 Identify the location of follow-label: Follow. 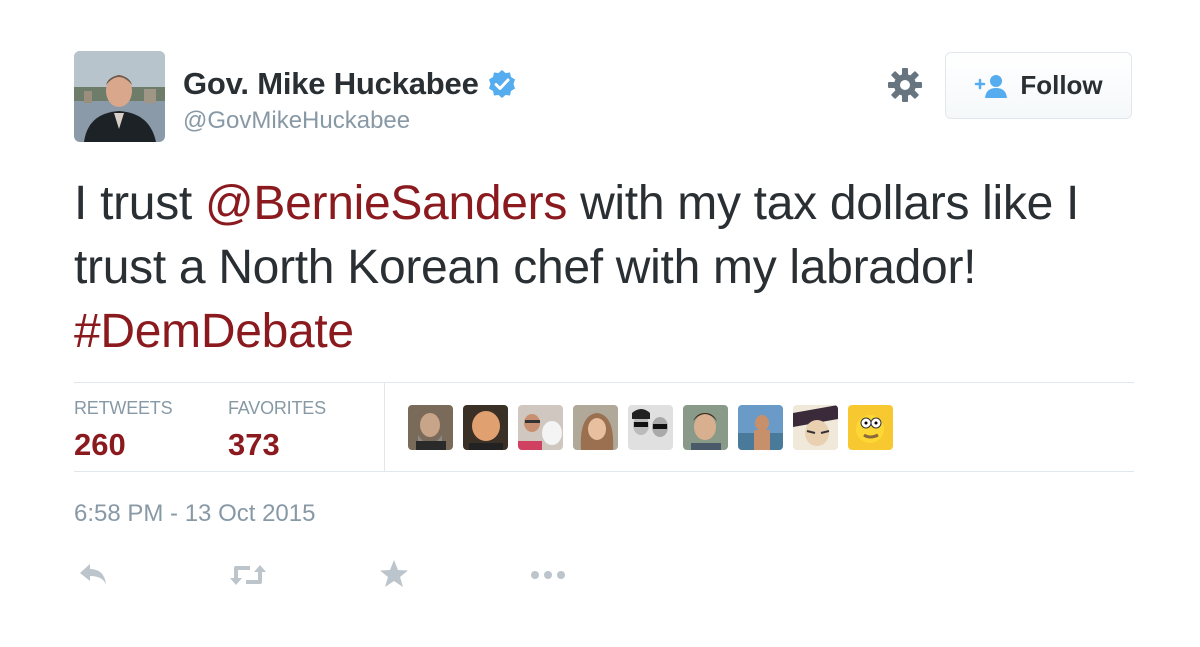
(1061, 85).